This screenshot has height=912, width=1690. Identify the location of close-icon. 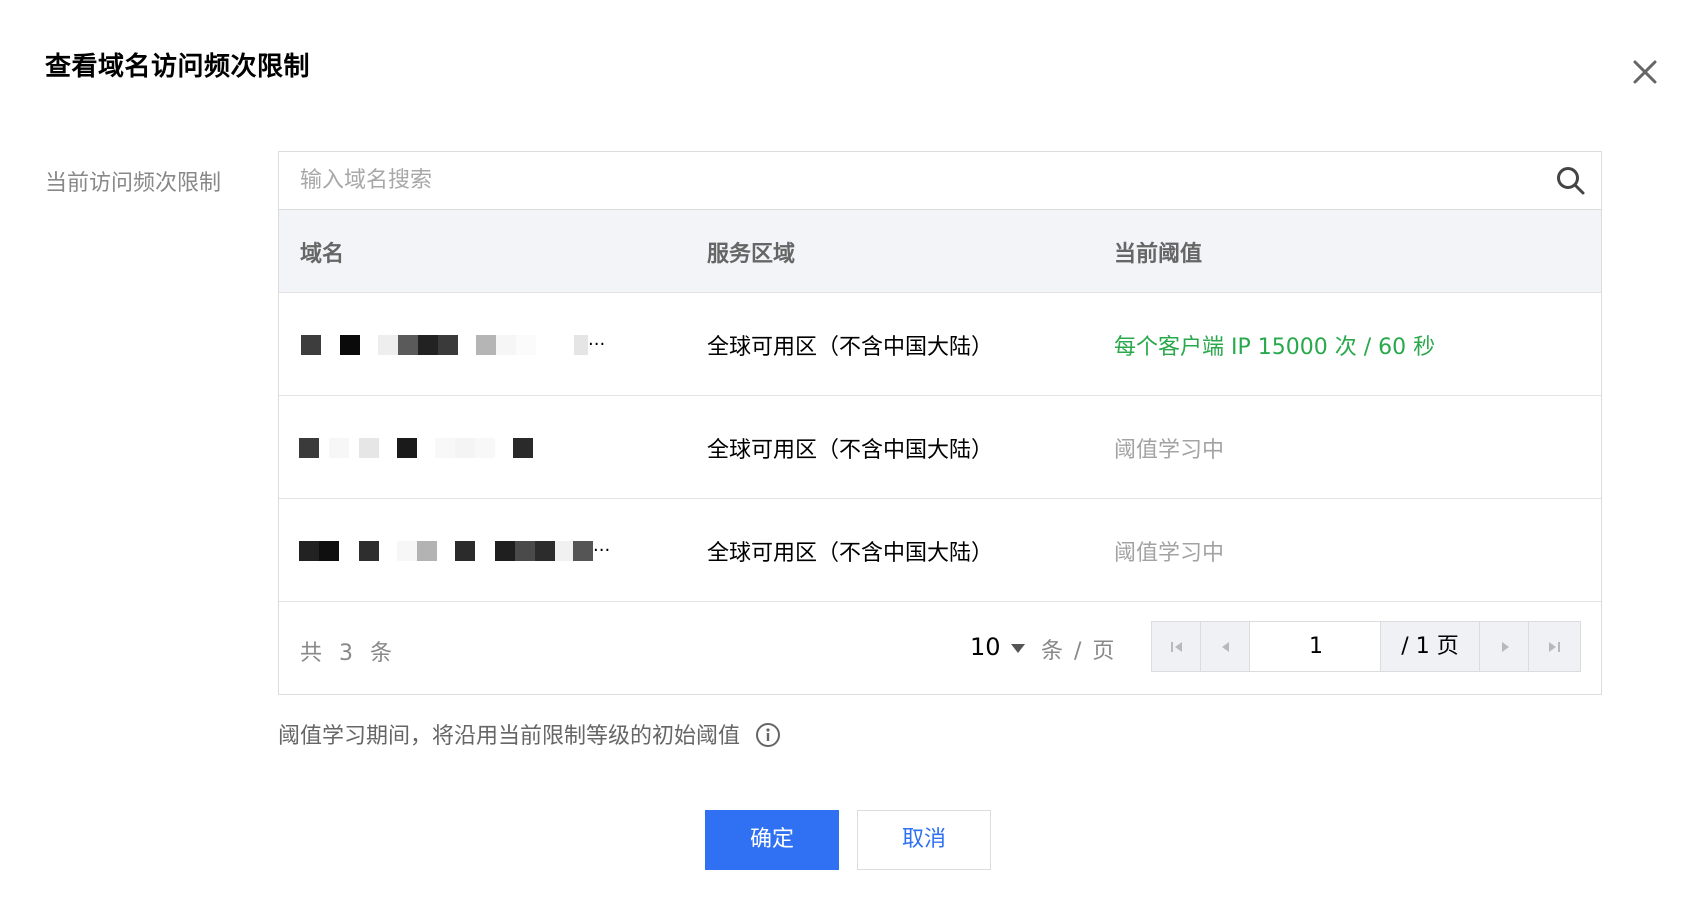
(1645, 72).